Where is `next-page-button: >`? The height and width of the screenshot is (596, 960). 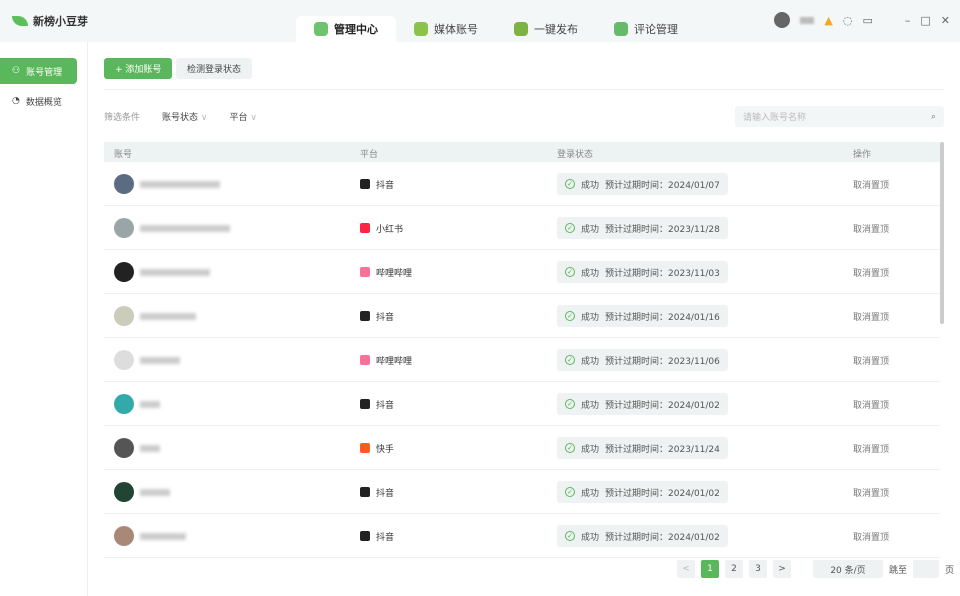
next-page-button: > is located at coordinates (782, 569).